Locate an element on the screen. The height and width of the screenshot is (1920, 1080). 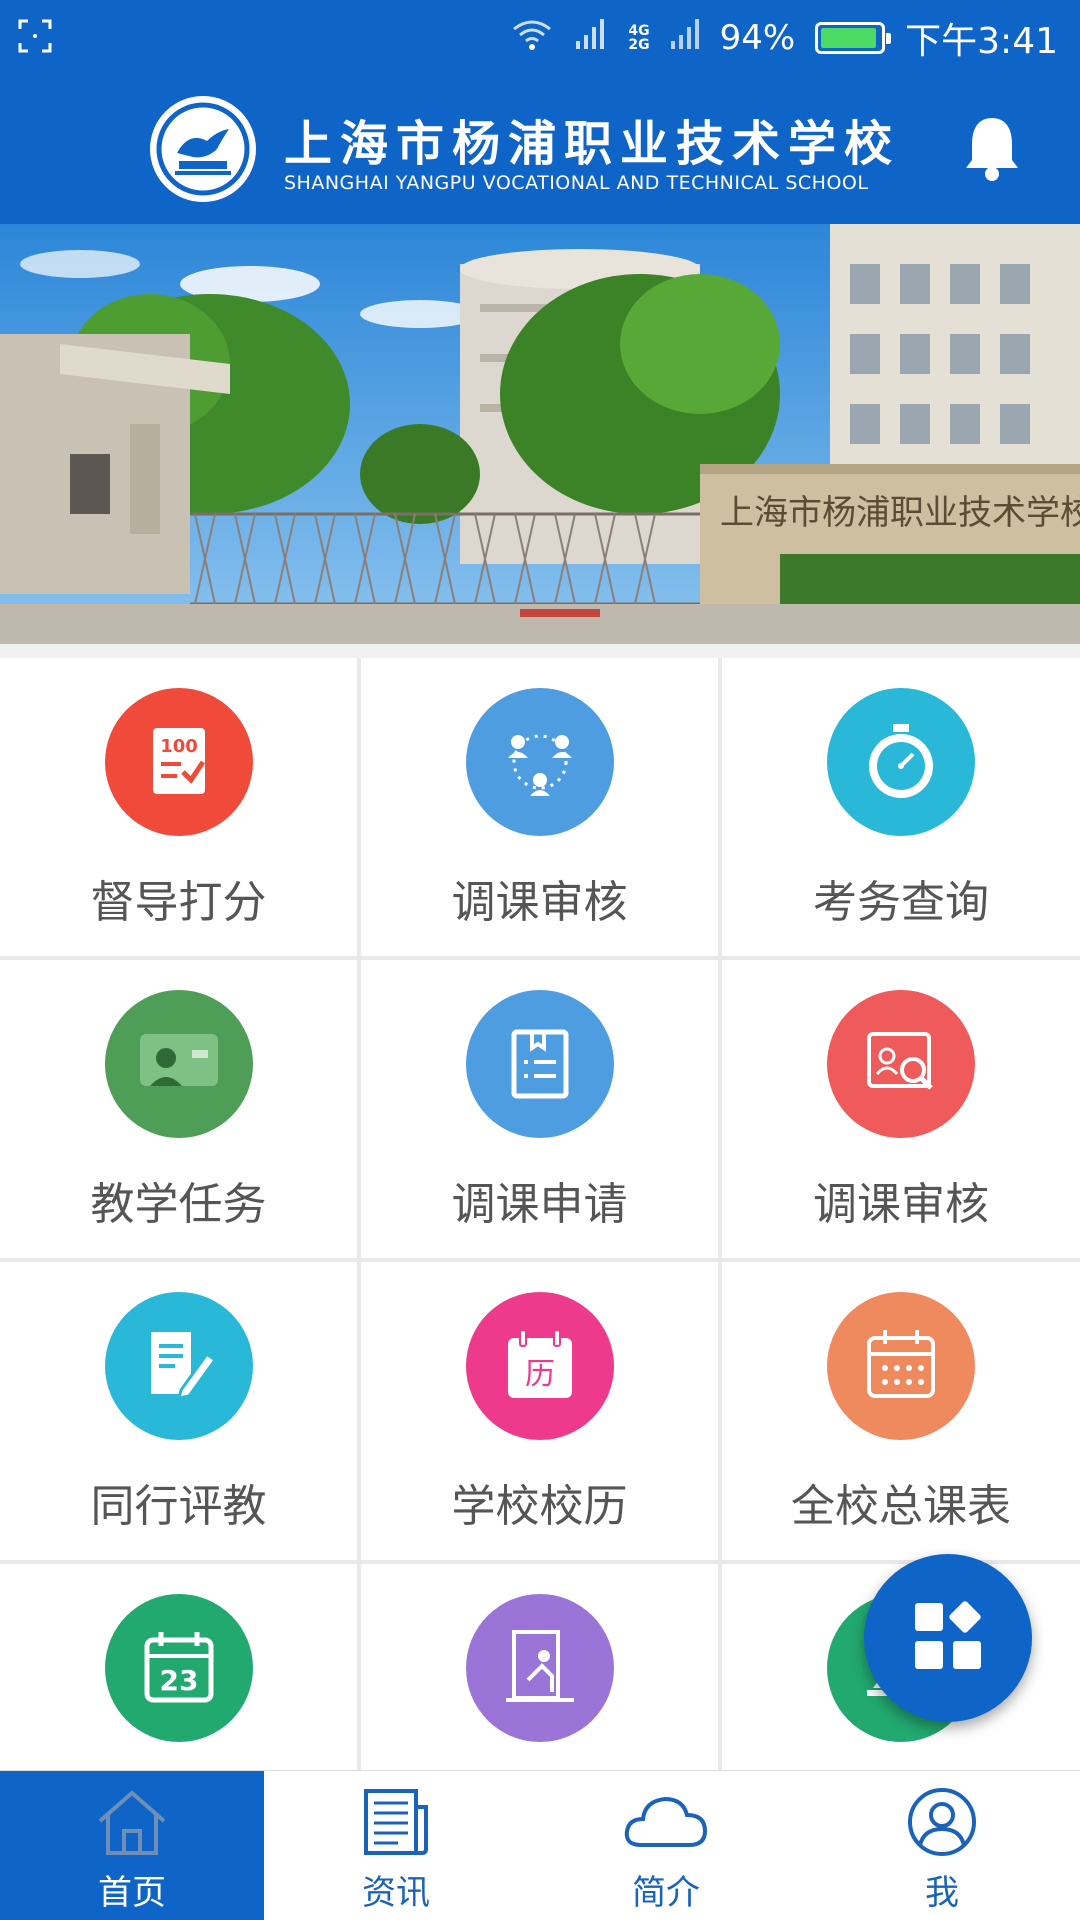
signal-icon is located at coordinates (591, 38).